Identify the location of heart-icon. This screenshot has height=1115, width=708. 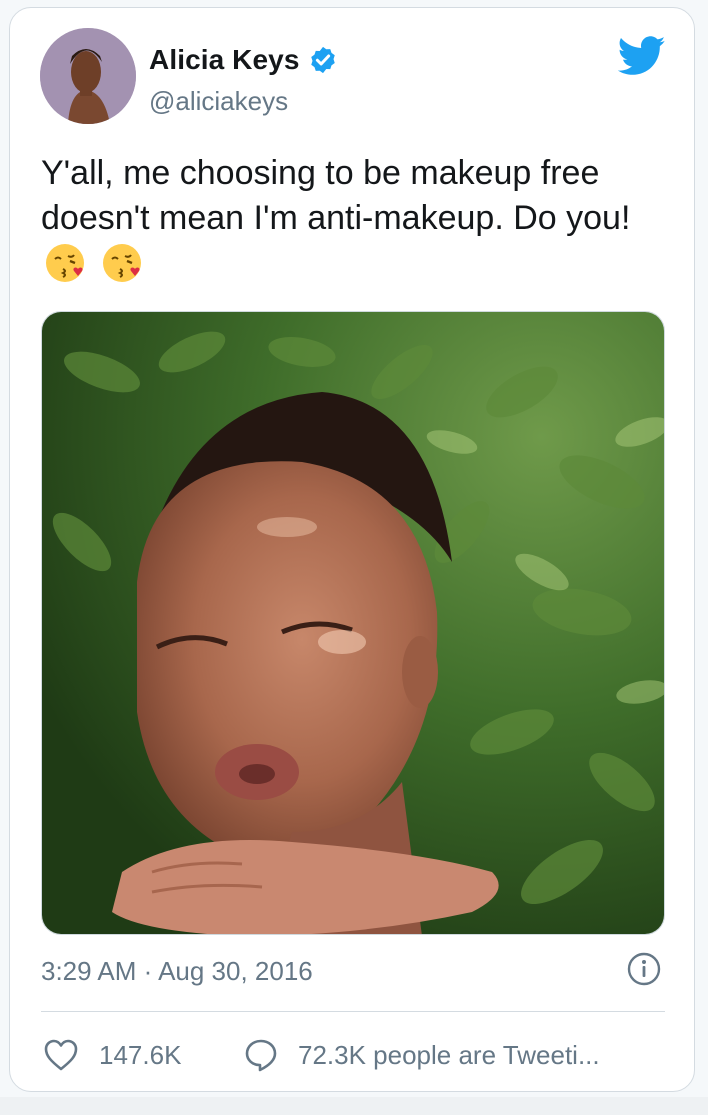
(61, 1055).